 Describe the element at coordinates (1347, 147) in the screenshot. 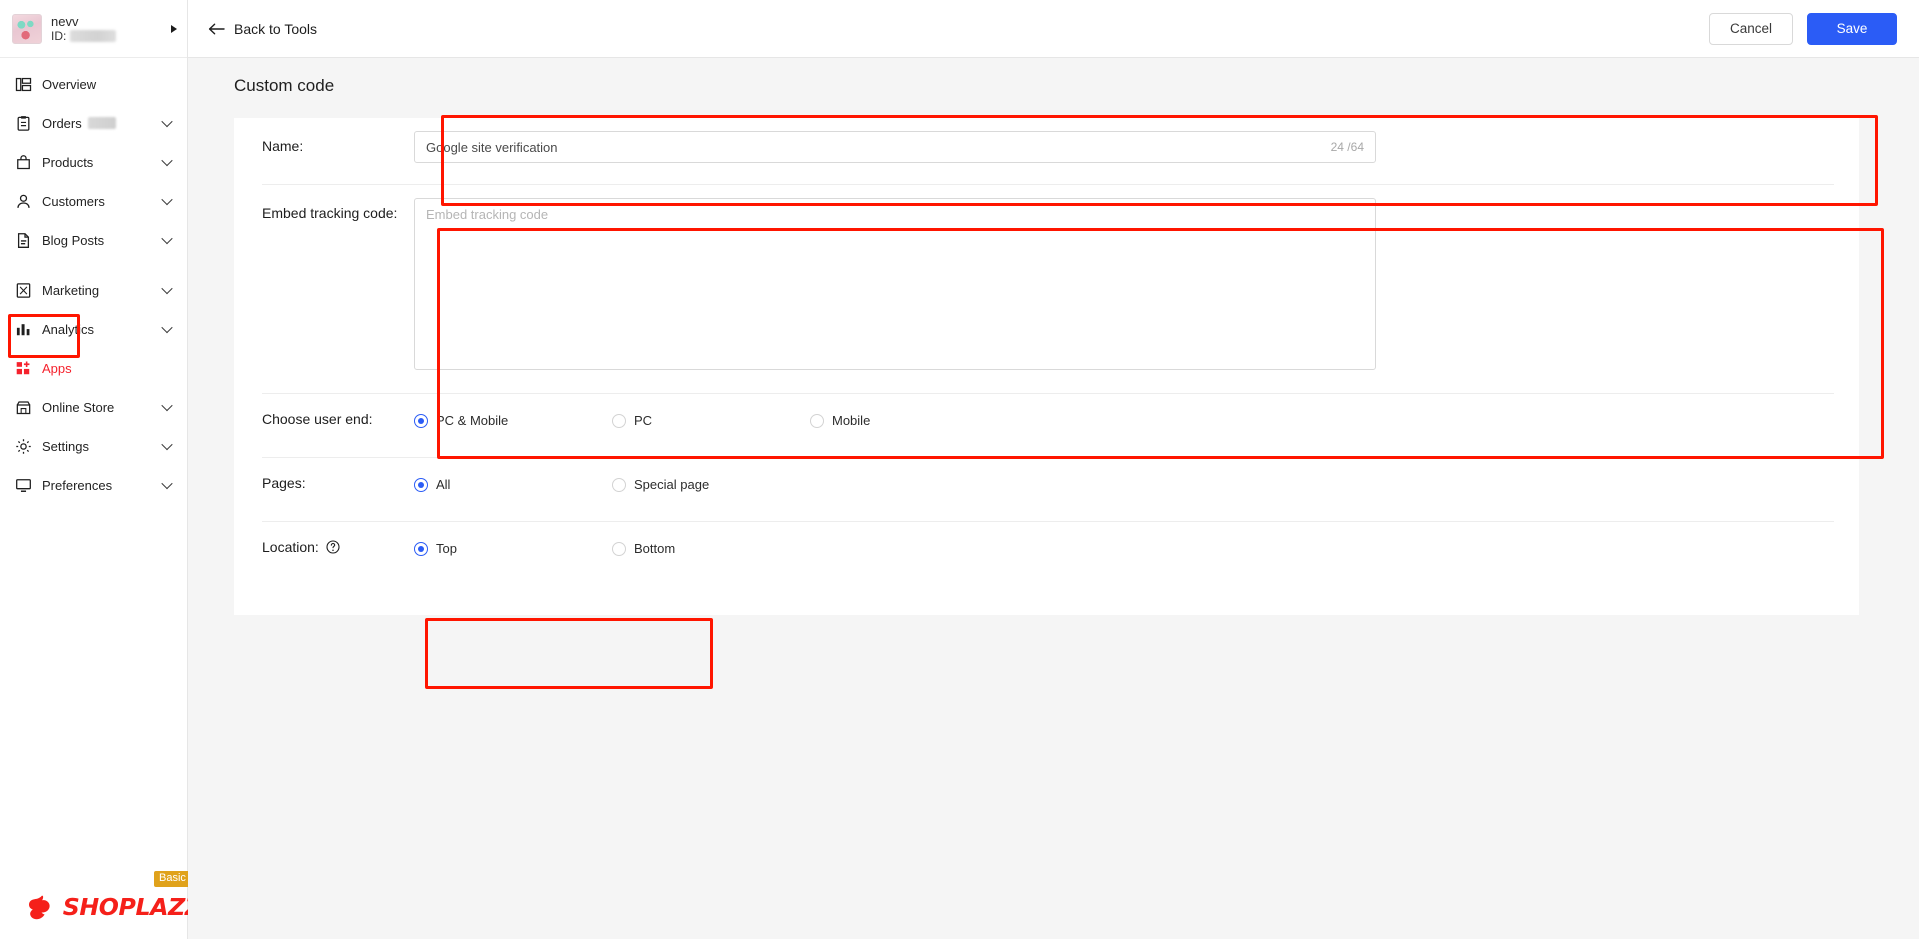

I see `name-char-counter: 24 /64` at that location.